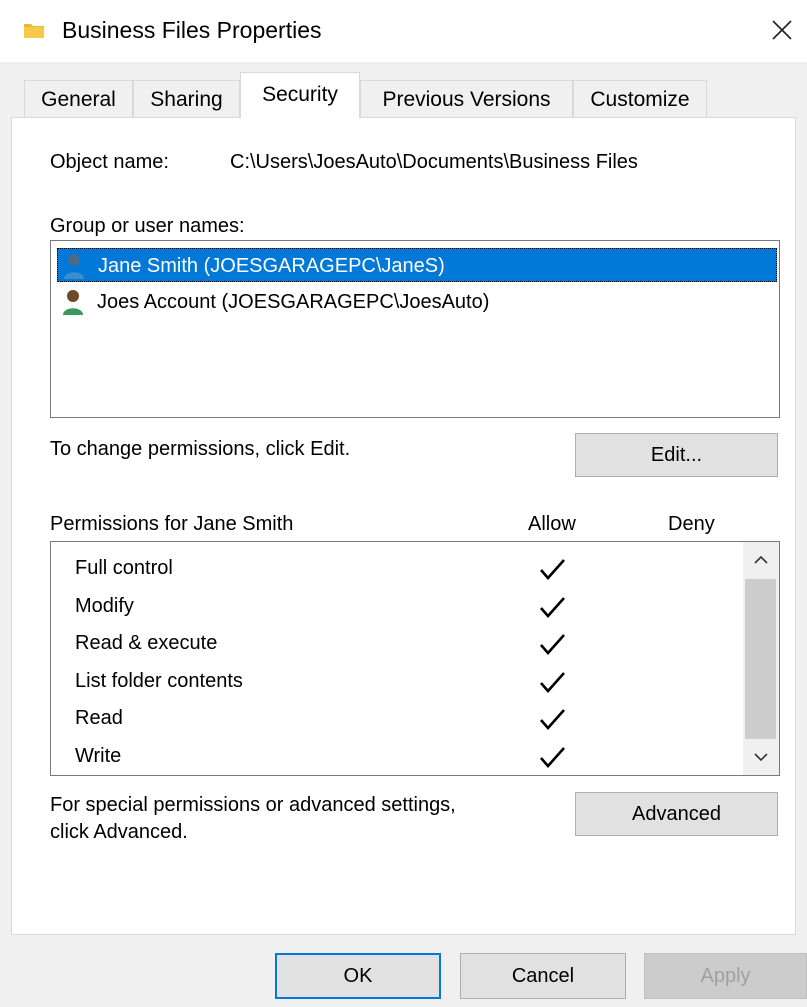 The image size is (807, 1007). I want to click on vertical-scrollbar, so click(761, 658).